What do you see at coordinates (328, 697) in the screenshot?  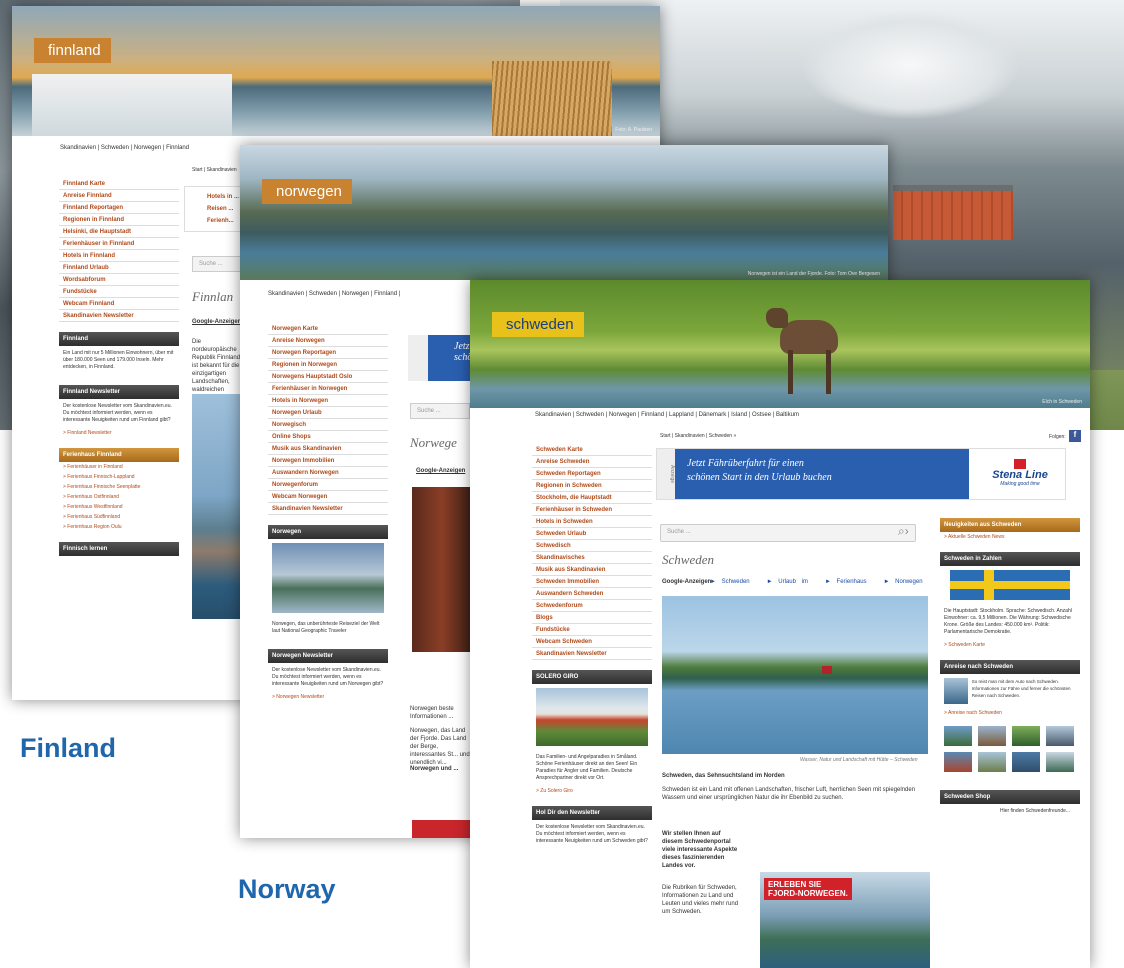 I see `norway-newsletter-link: > Norwegen Newsletter` at bounding box center [328, 697].